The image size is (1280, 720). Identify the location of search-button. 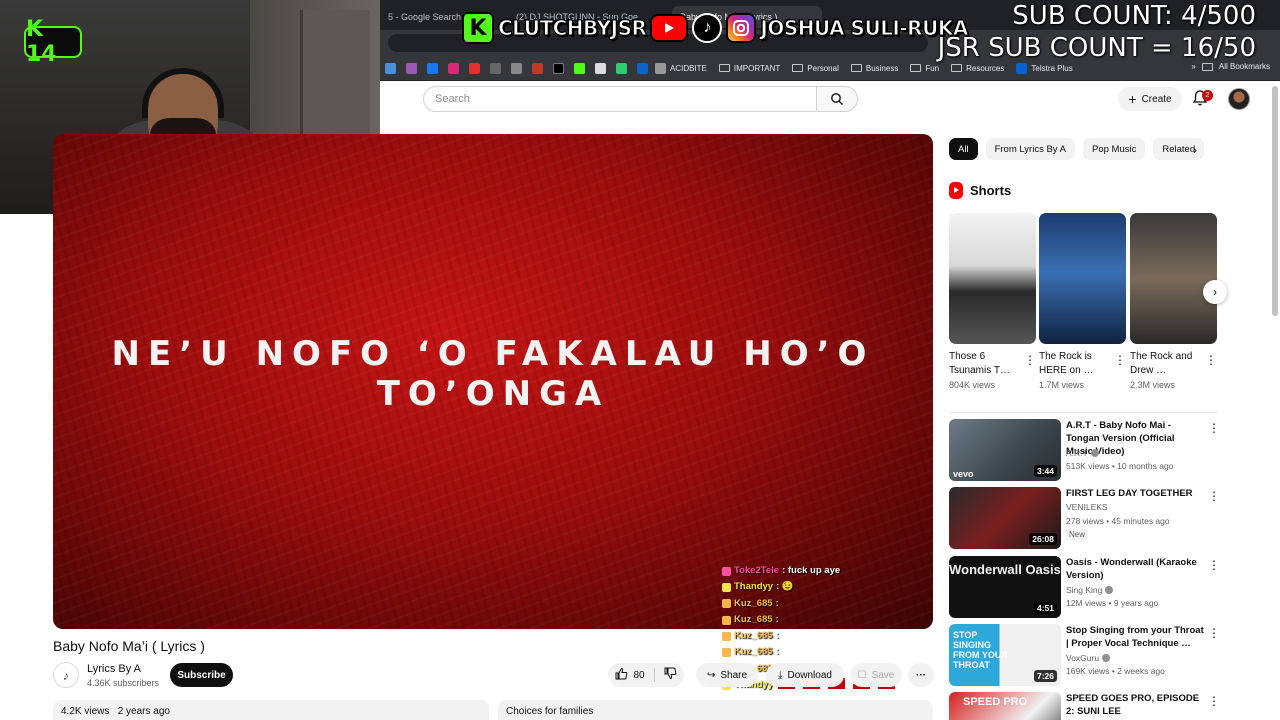
(837, 99).